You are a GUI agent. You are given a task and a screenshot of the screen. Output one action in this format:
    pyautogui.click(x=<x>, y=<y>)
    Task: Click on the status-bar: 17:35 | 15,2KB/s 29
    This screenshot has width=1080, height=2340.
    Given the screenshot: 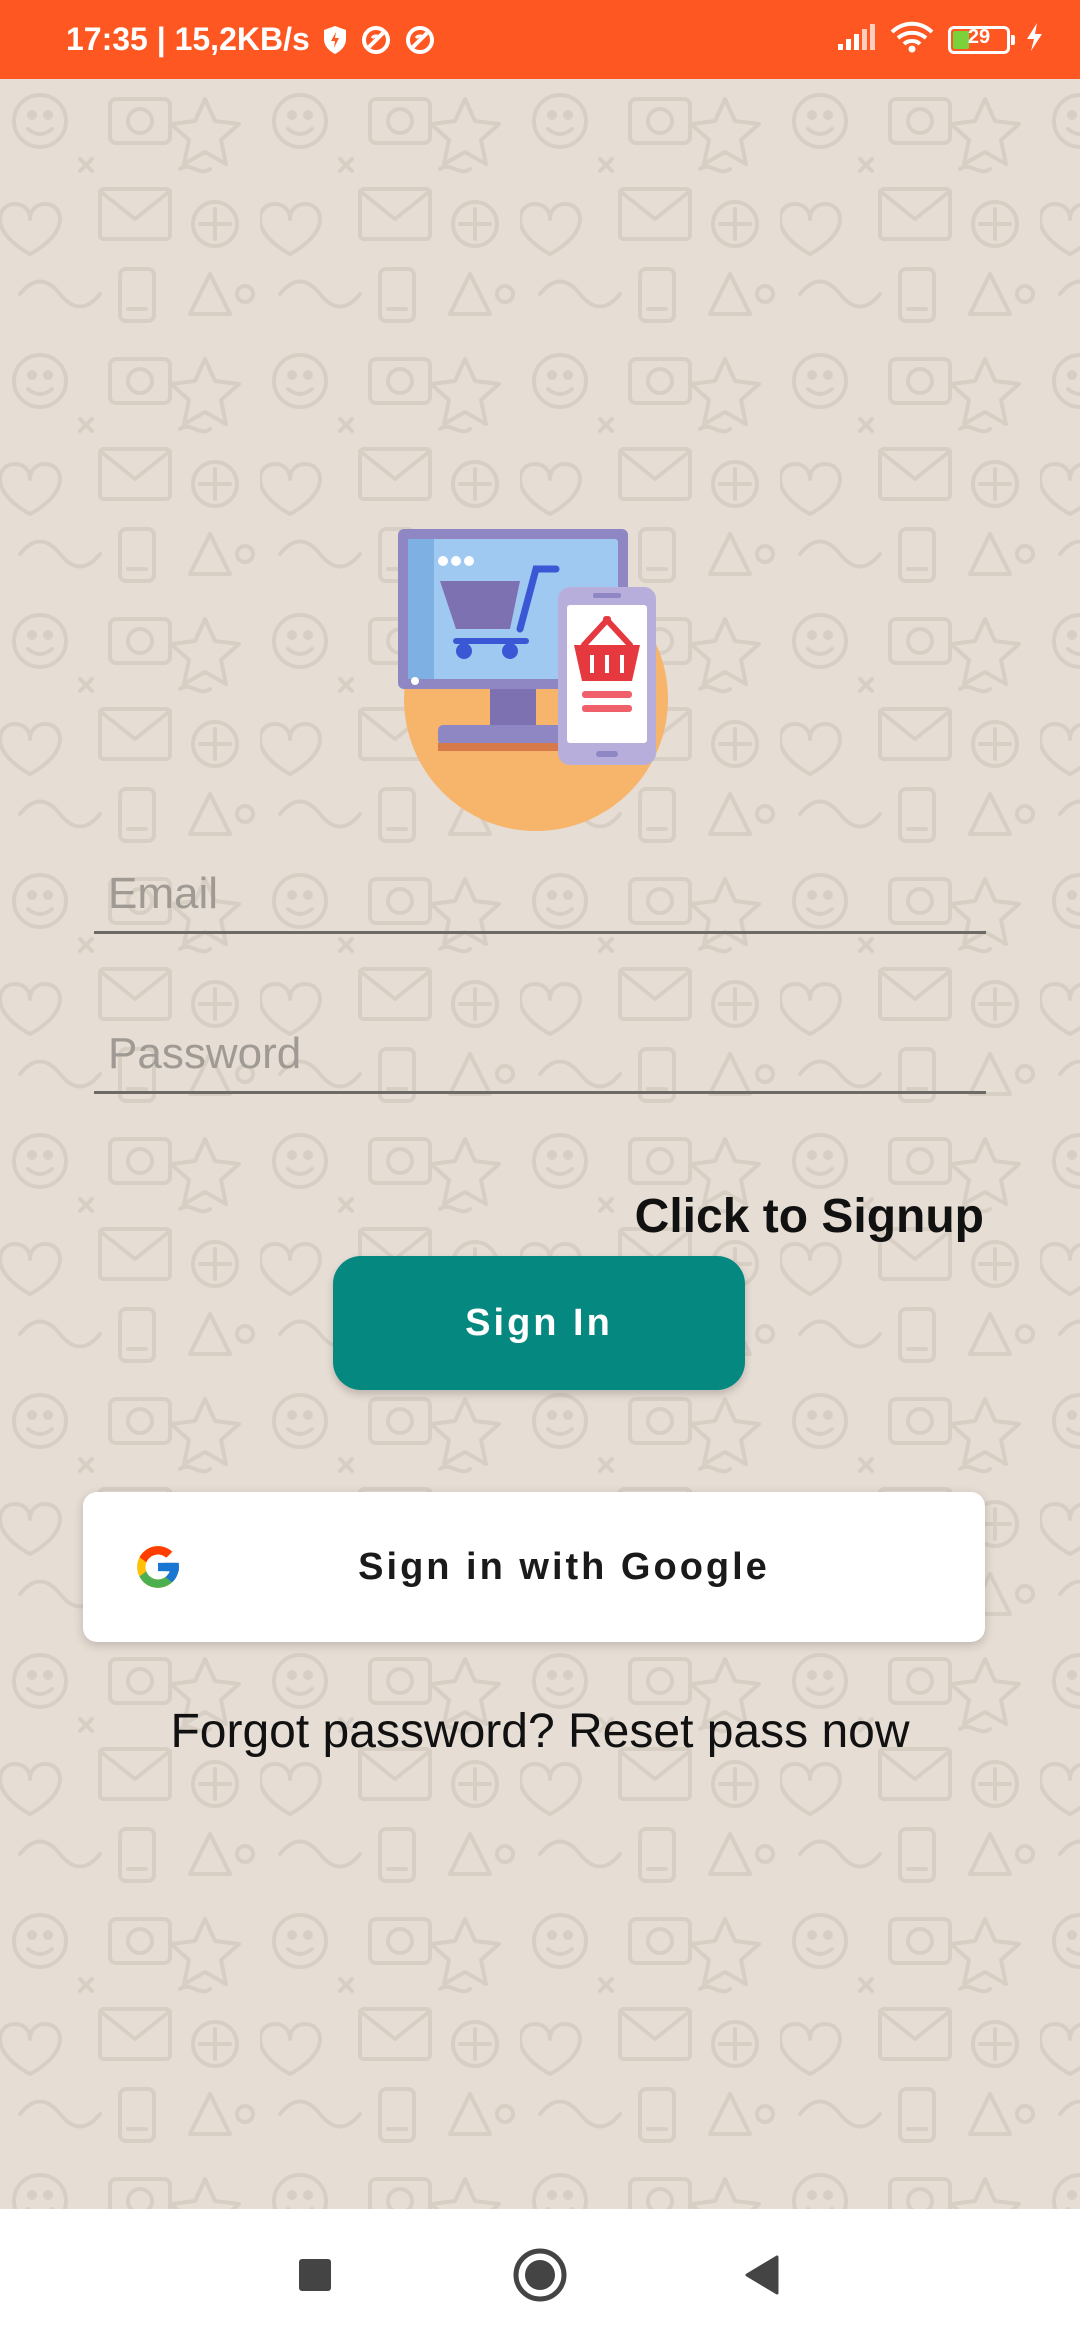 What is the action you would take?
    pyautogui.click(x=540, y=39)
    